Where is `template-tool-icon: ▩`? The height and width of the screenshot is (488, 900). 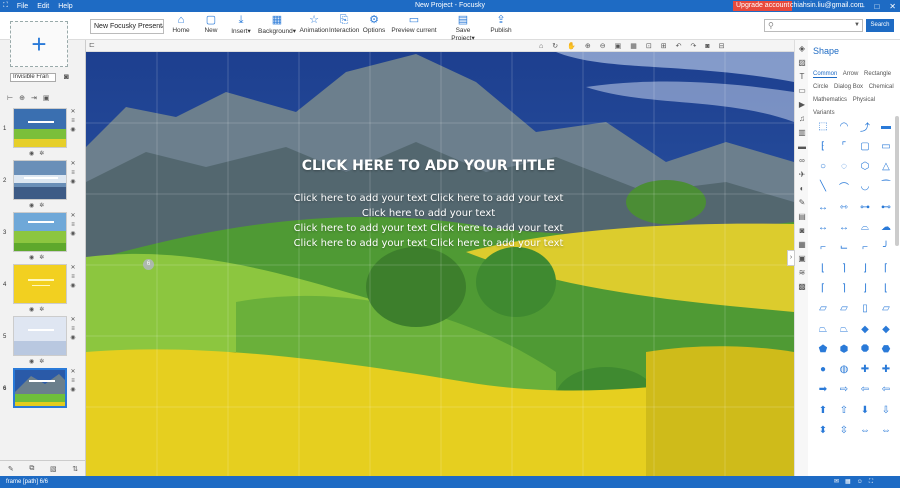
template-tool-icon: ▩ is located at coordinates (802, 287).